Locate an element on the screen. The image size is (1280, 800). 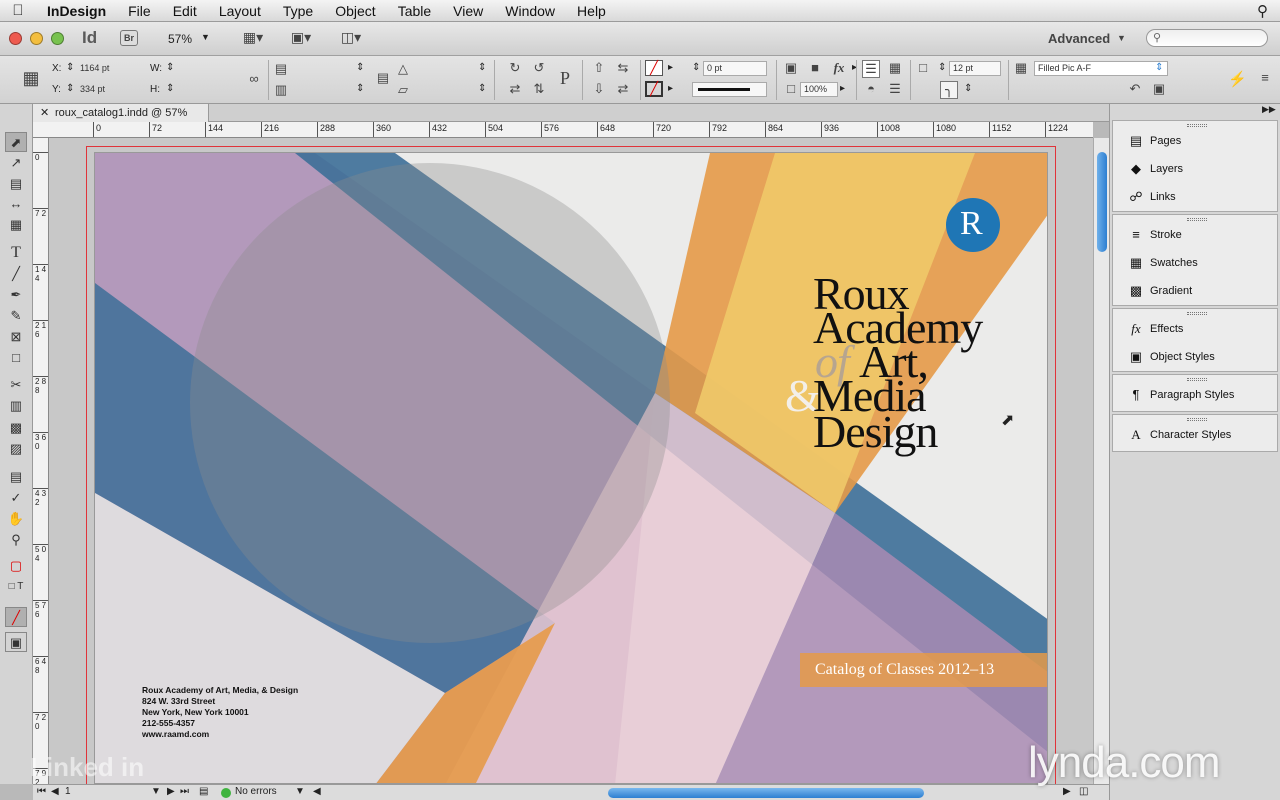
select-previous-icon: ⇆ is located at coordinates (623, 68).